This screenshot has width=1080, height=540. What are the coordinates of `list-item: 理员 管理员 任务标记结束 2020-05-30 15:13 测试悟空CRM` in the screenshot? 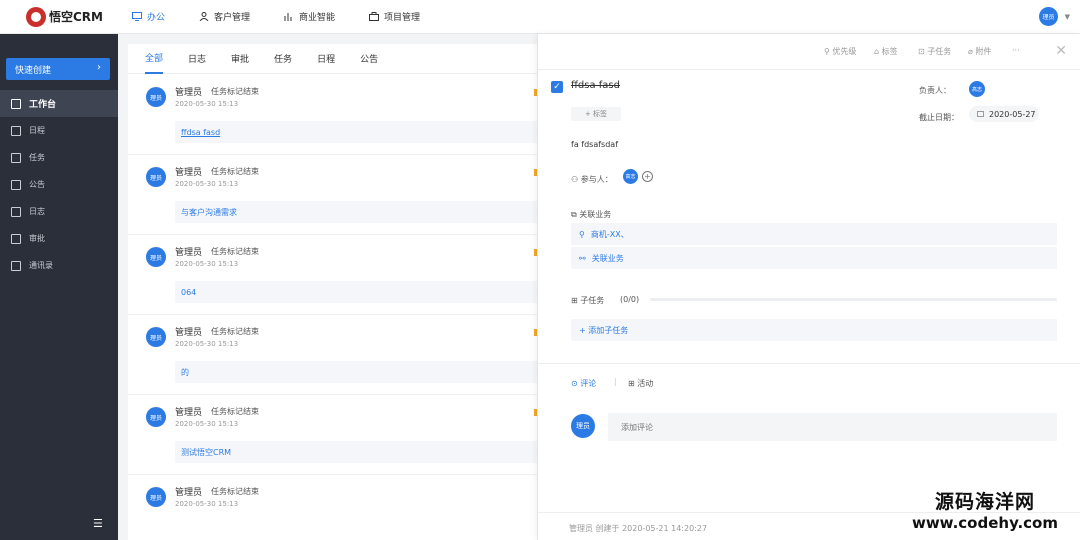 It's located at (333, 435).